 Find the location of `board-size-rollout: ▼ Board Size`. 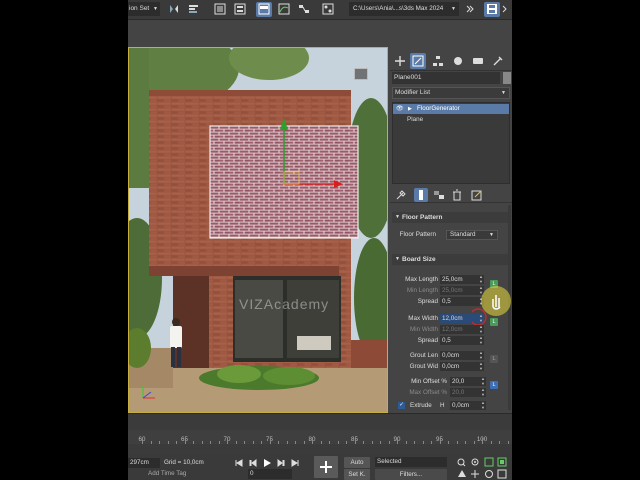

board-size-rollout: ▼ Board Size is located at coordinates (451, 259).